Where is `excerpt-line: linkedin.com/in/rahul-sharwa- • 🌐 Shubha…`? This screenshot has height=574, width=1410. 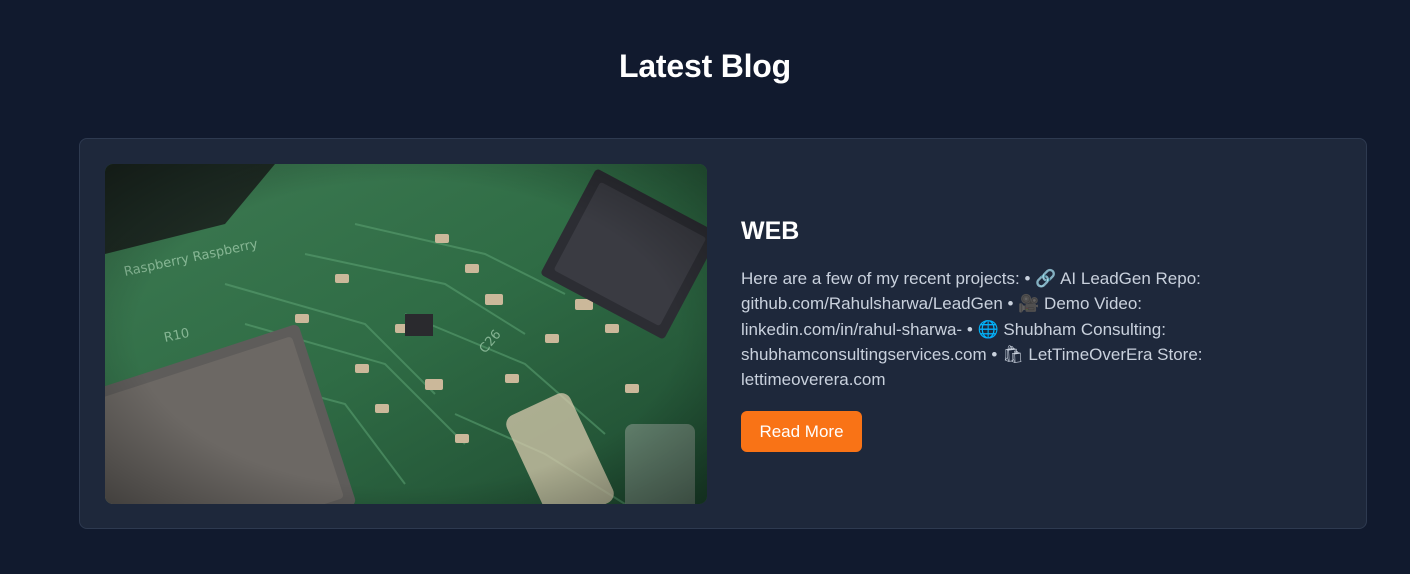 excerpt-line: linkedin.com/in/rahul-sharwa- • 🌐 Shubha… is located at coordinates (953, 329).